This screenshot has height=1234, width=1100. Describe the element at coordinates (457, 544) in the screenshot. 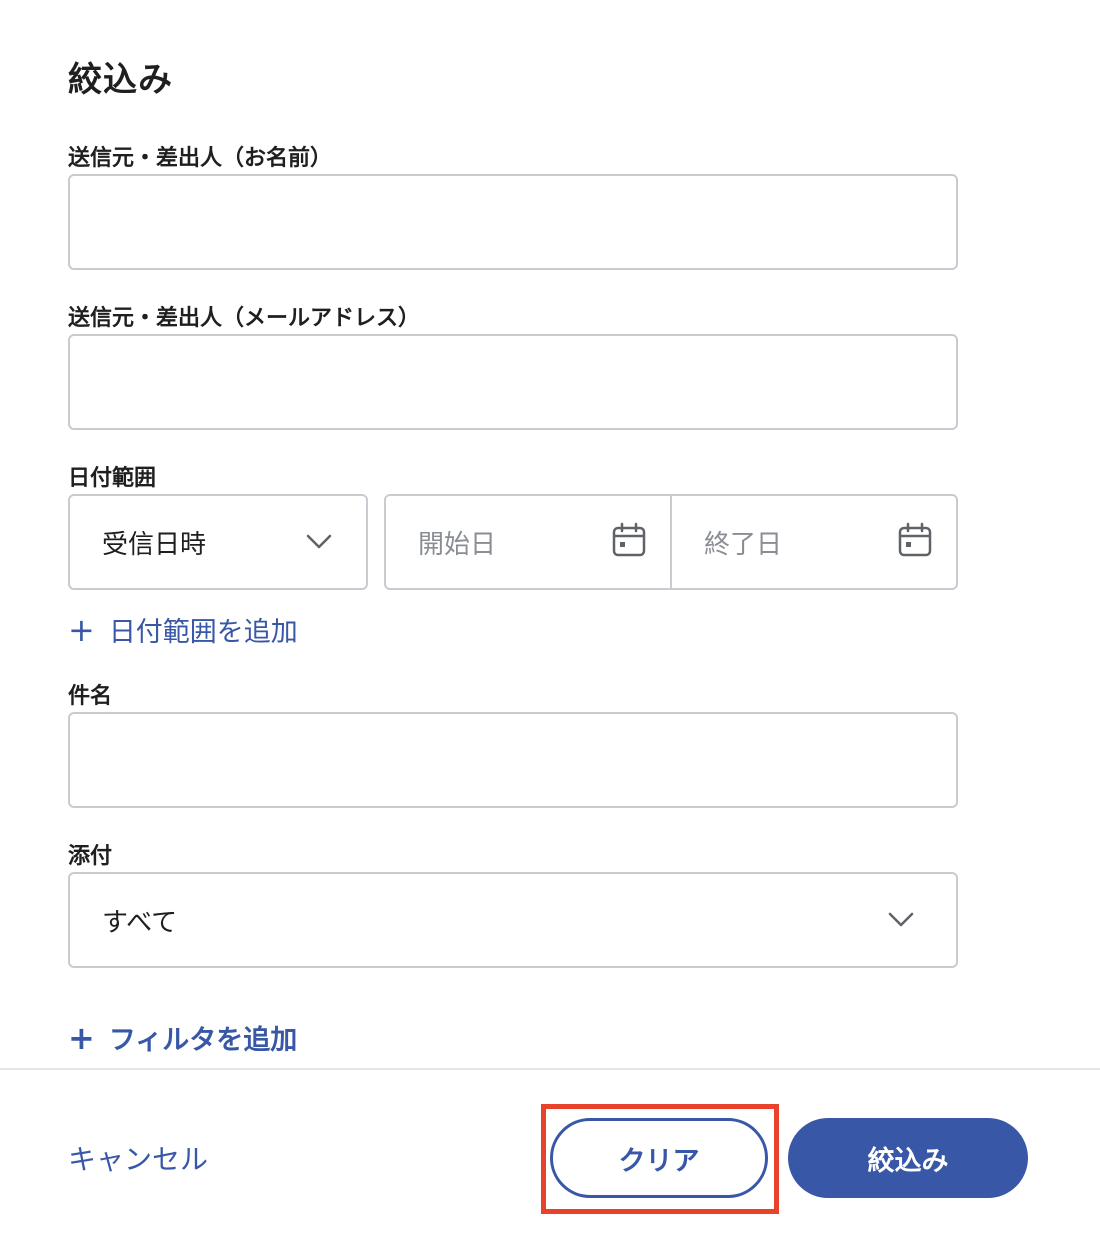

I see `start-date-placeholder: 開始日` at that location.